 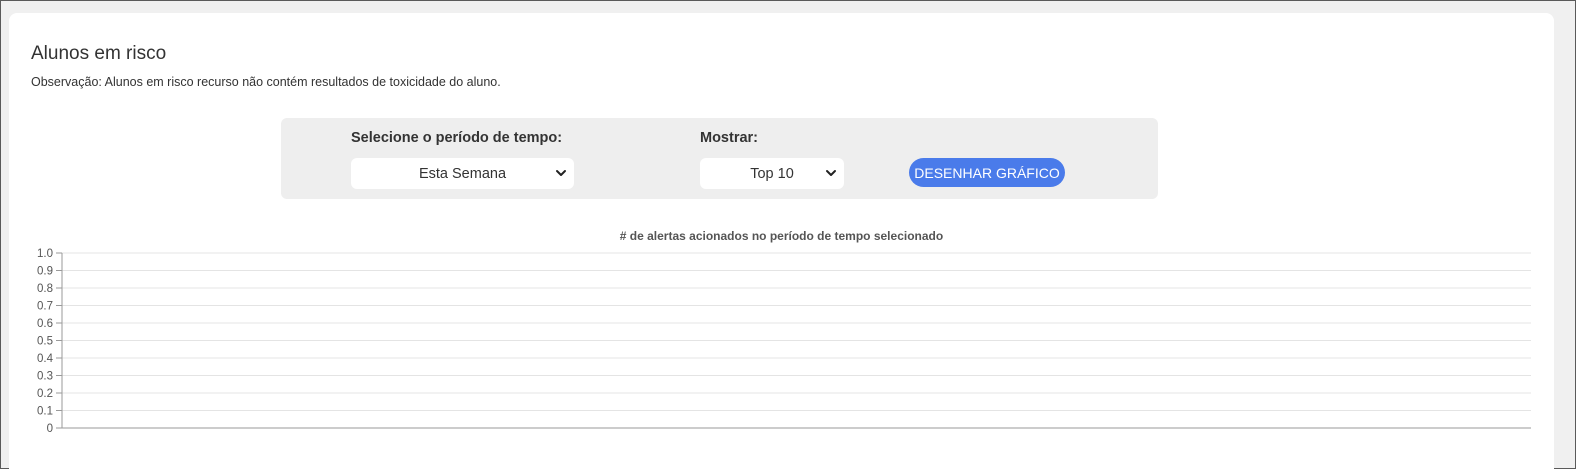 I want to click on period-select-value: Esta Semana, so click(x=462, y=173).